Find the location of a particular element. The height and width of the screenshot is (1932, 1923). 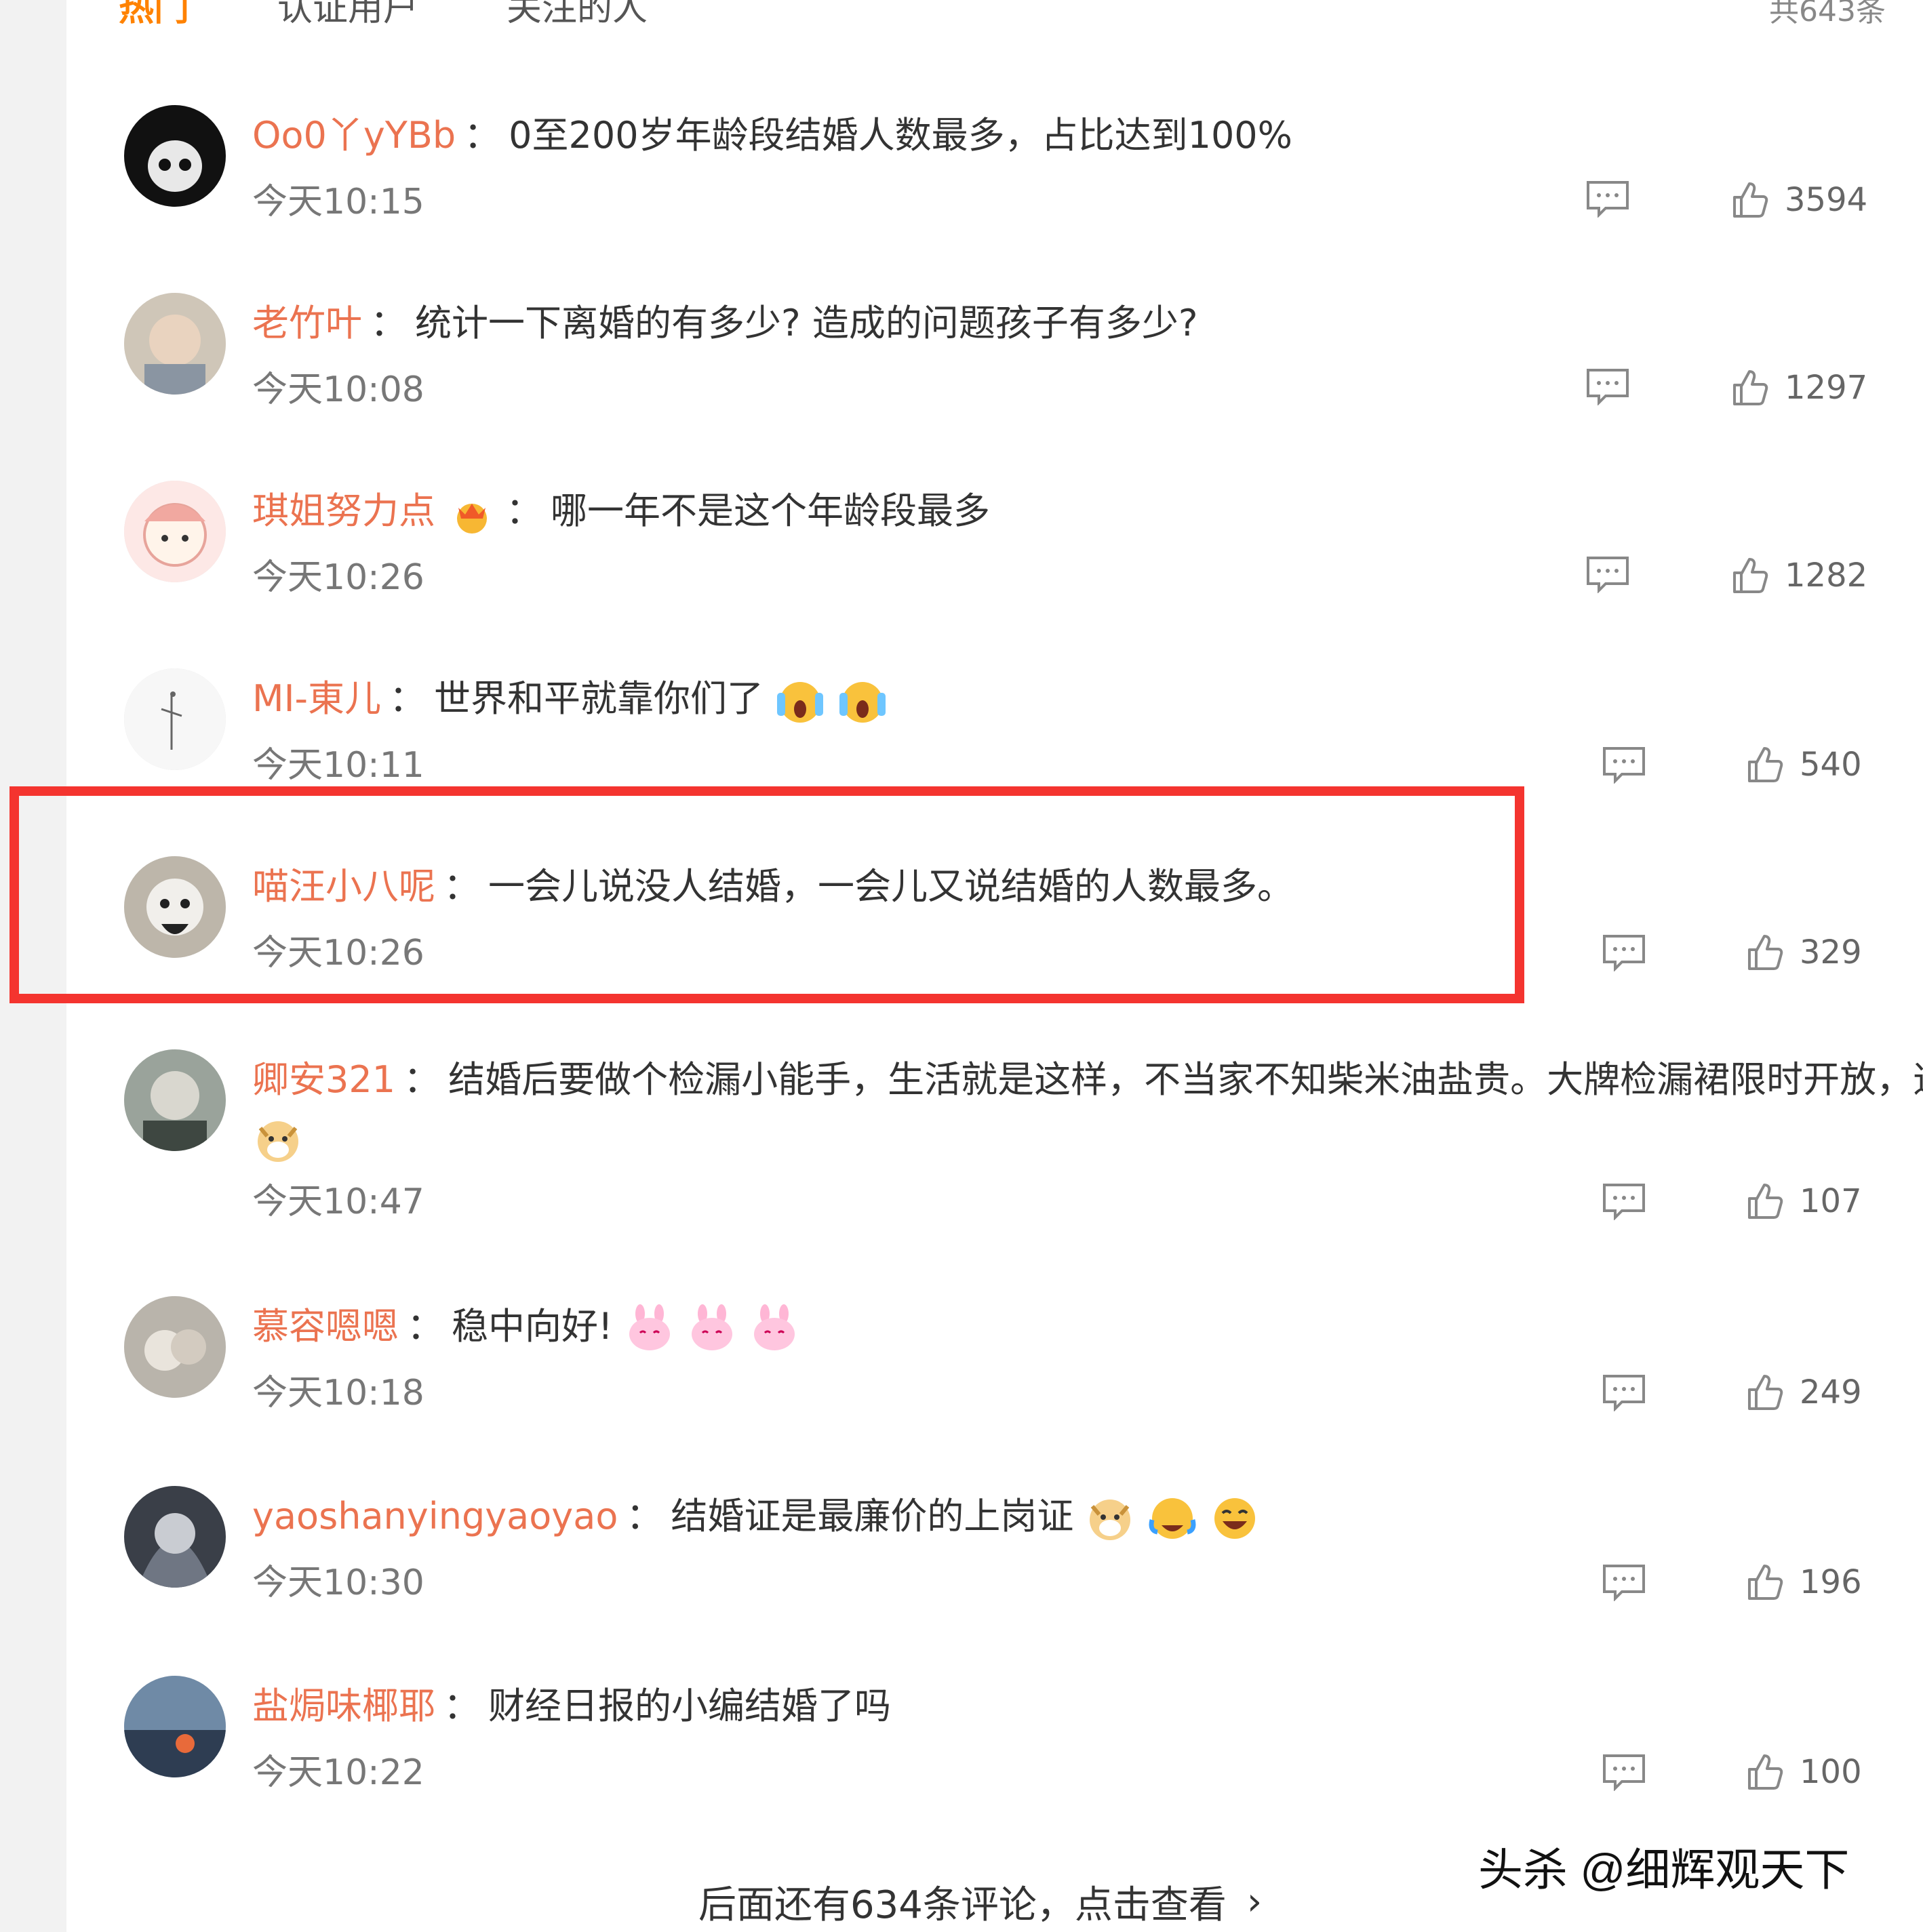

comment-item: 喵汪小八呢：一会儿说没人结婚，一会儿又说结婚的人数最多。 今天10:26 329 is located at coordinates (961, 951).